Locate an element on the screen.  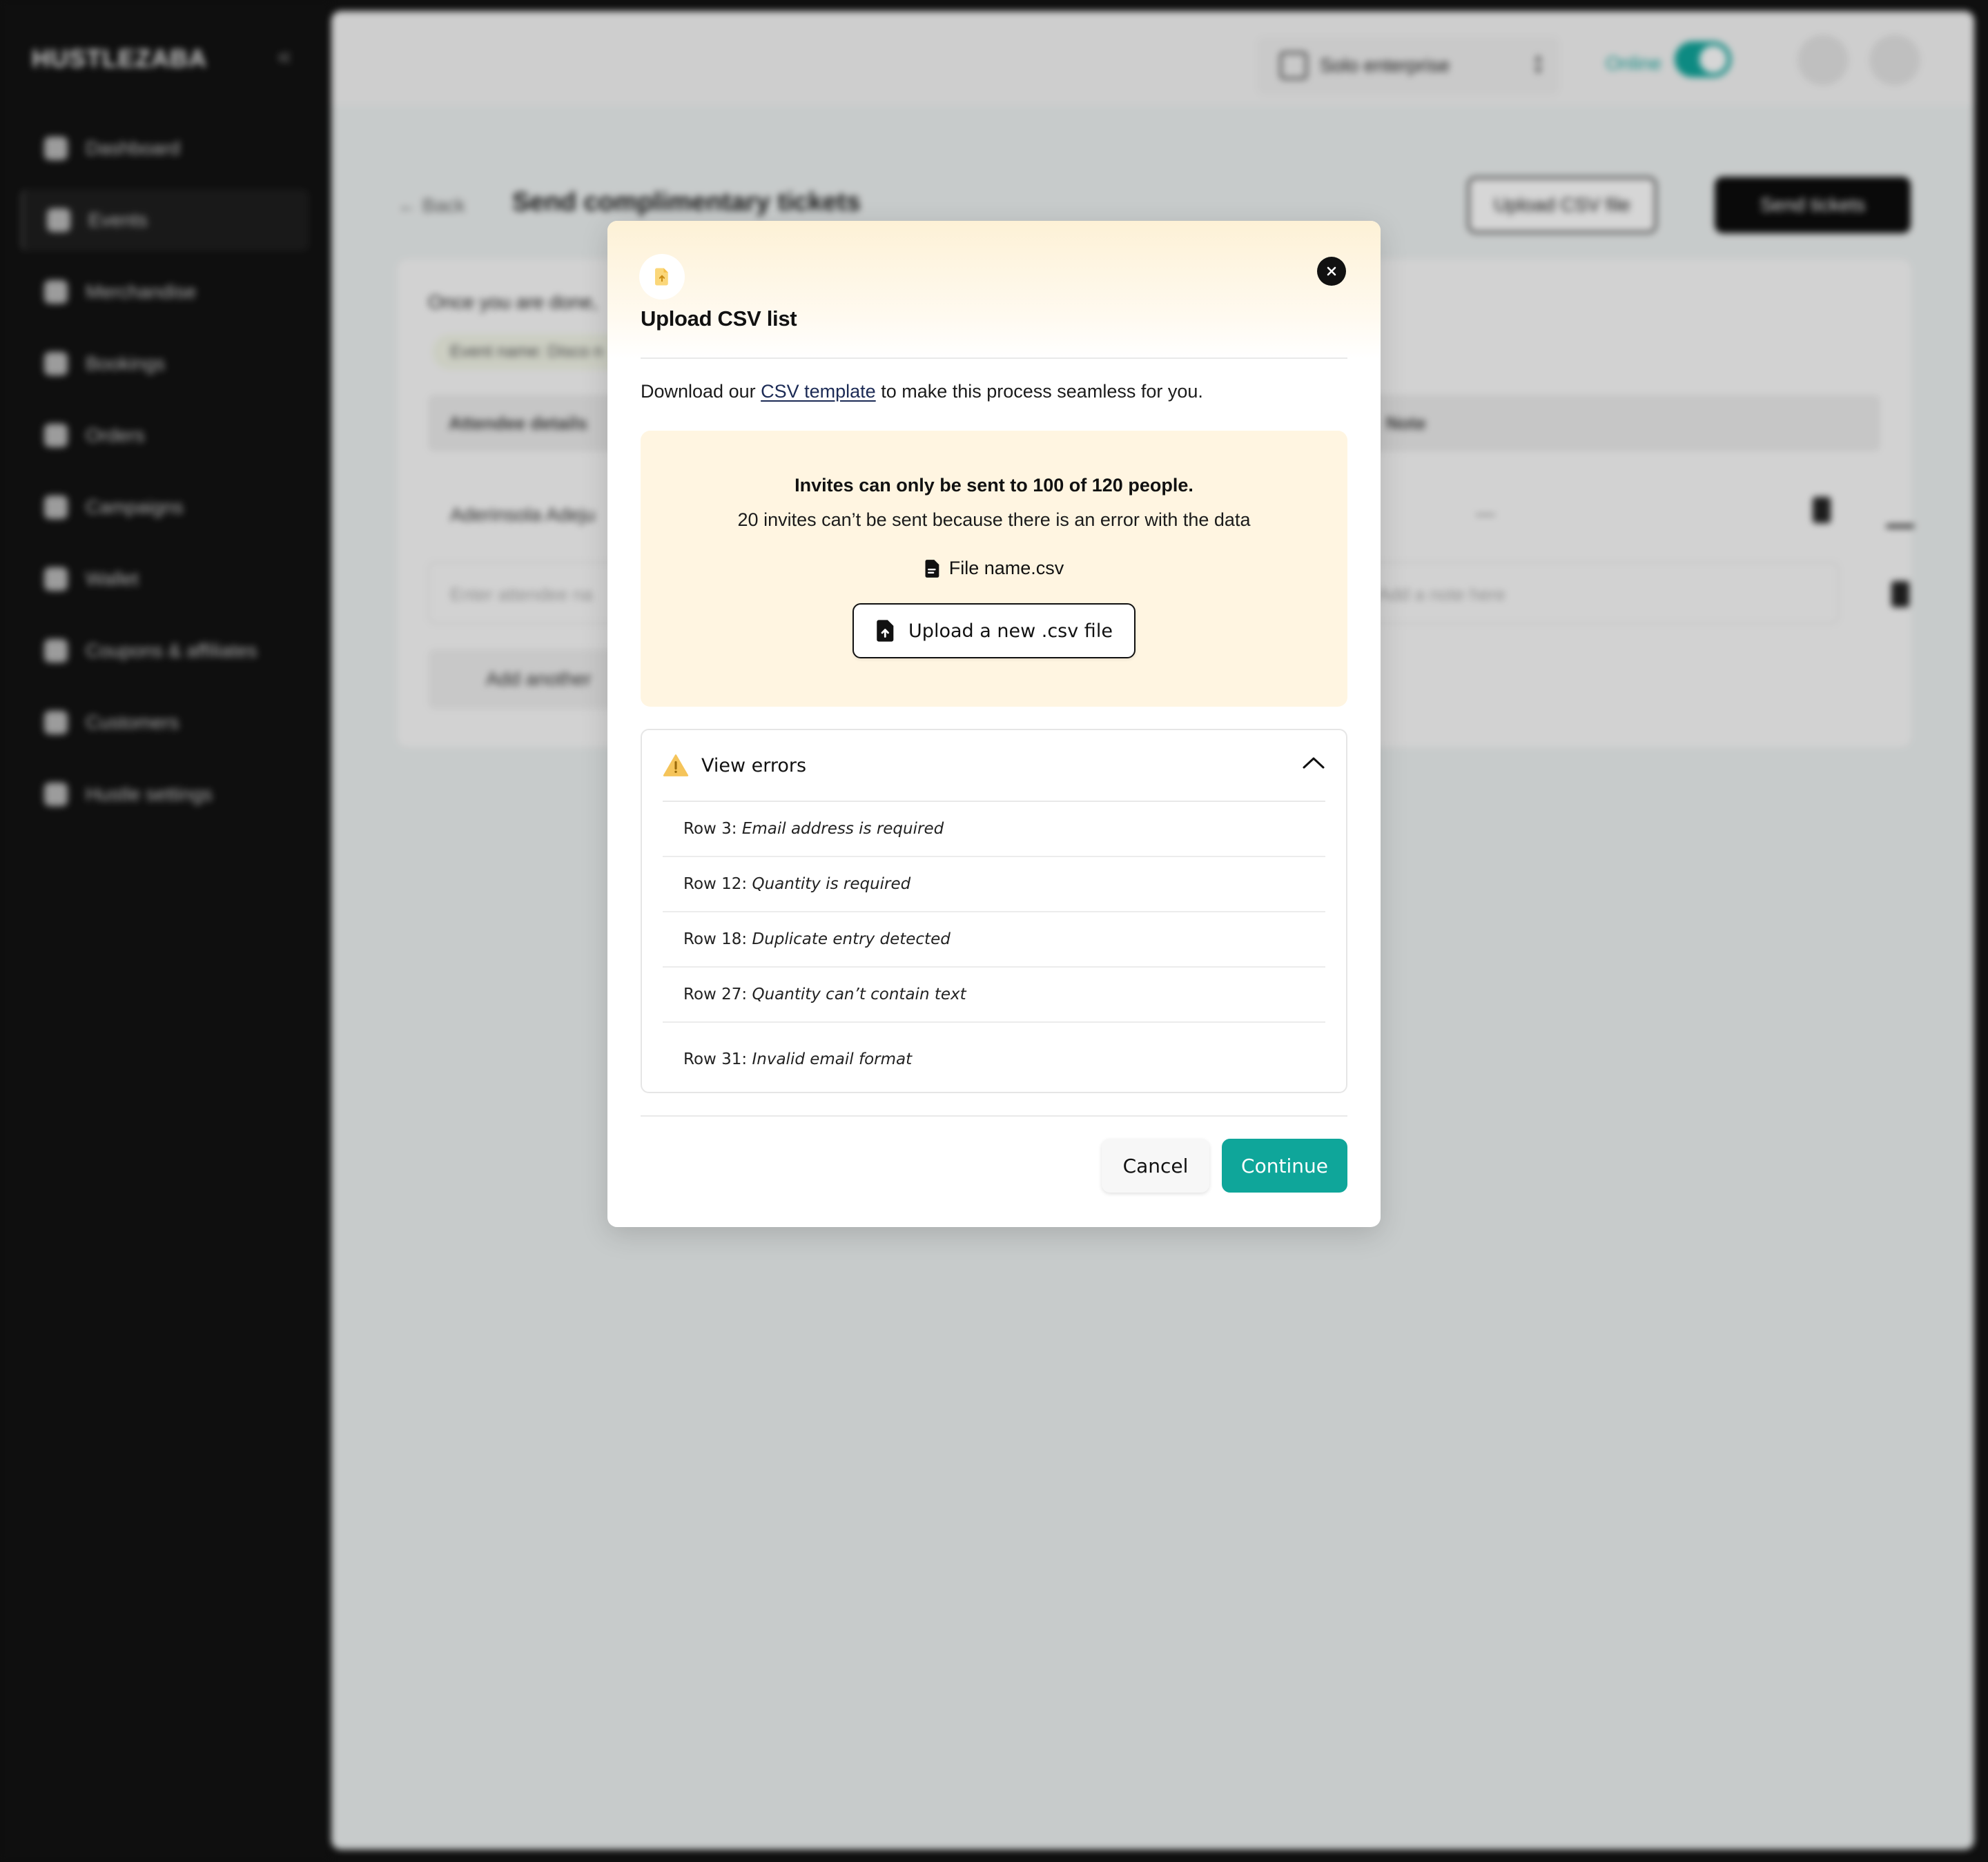
error-message: Email address is required is located at coordinates (842, 829).